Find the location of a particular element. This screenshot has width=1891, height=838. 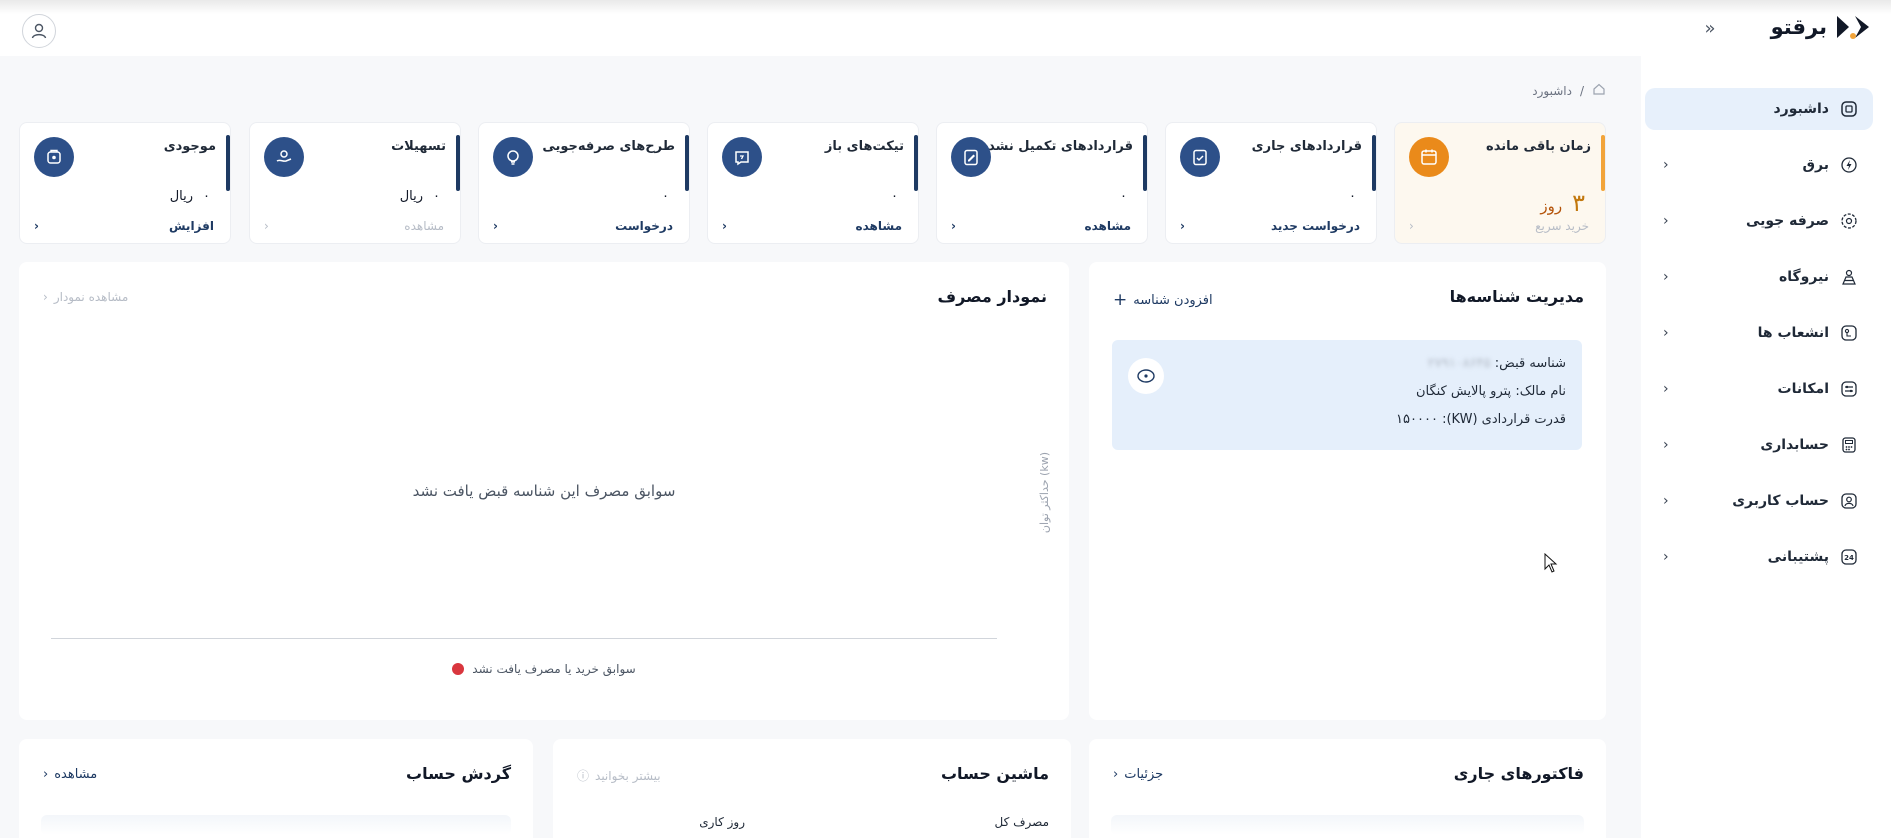

bulb-icon is located at coordinates (513, 157).